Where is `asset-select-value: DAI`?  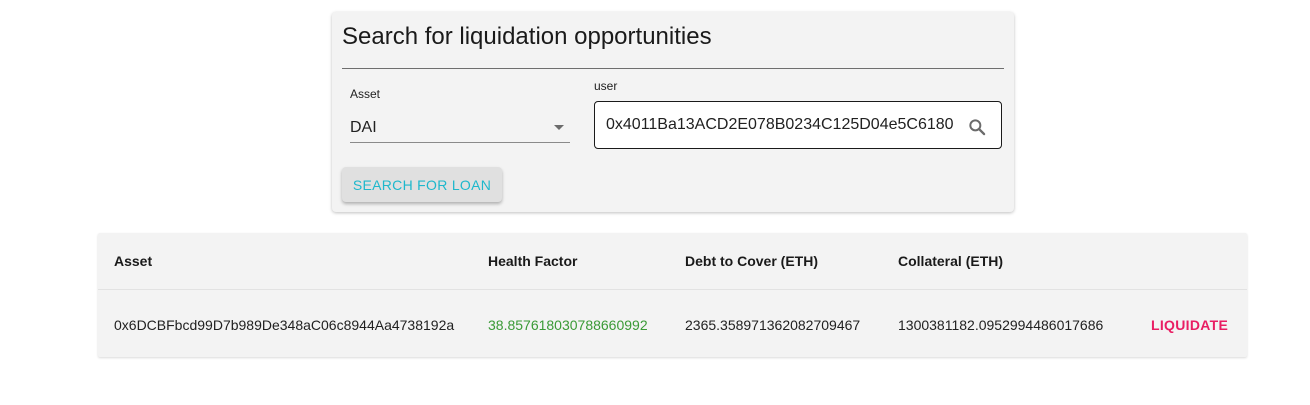 asset-select-value: DAI is located at coordinates (363, 127).